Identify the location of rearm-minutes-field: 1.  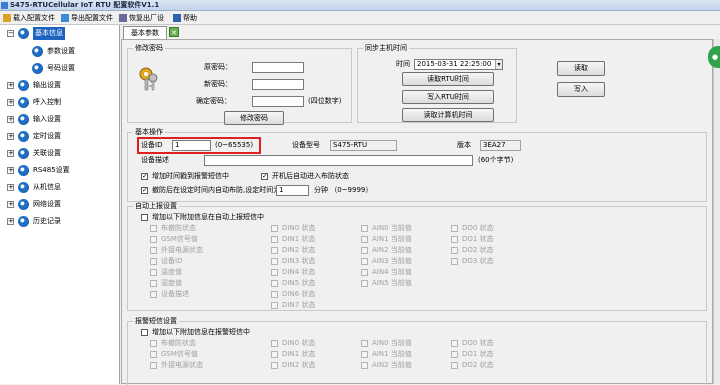
(292, 190).